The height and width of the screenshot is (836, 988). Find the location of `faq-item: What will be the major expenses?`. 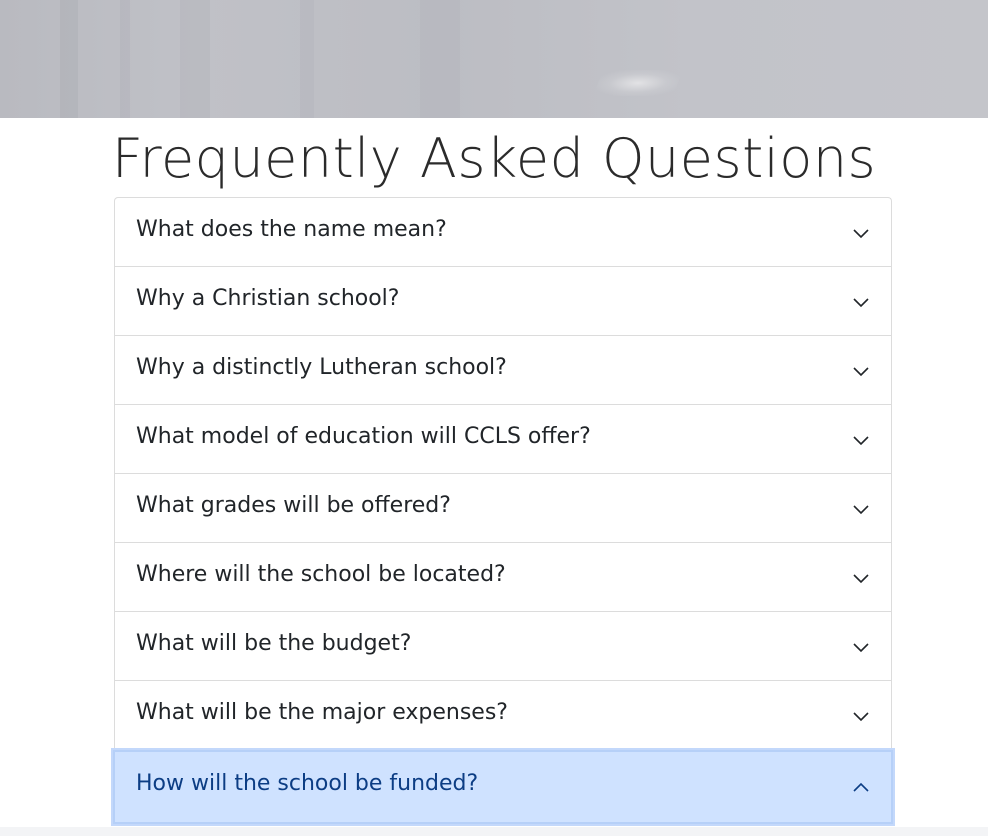

faq-item: What will be the major expenses? is located at coordinates (503, 715).